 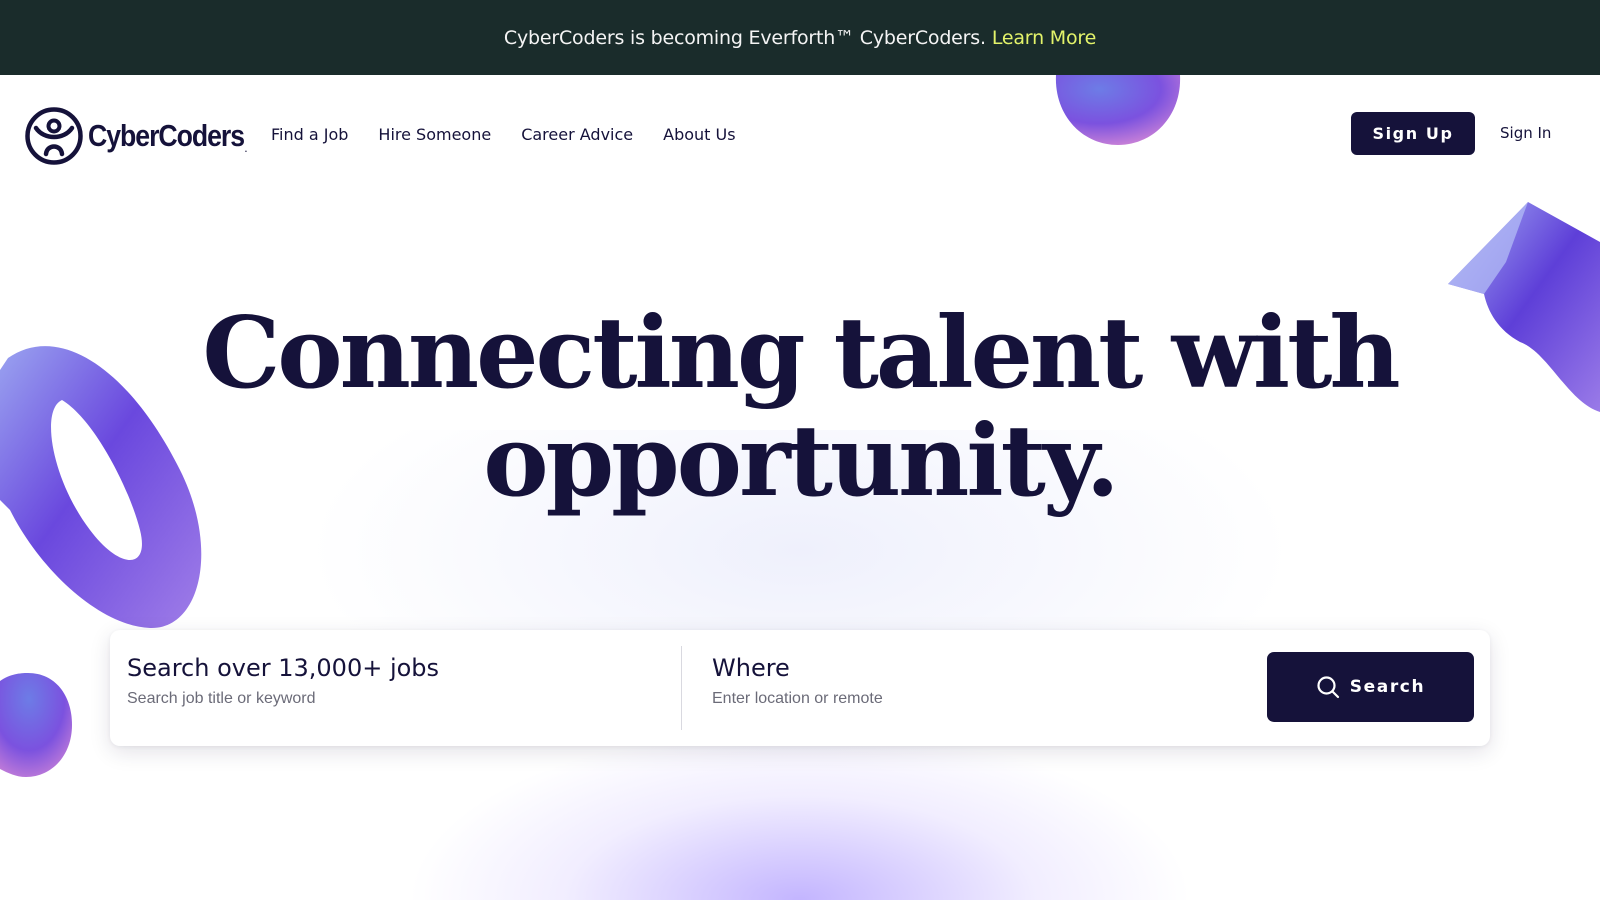 What do you see at coordinates (751, 668) in the screenshot?
I see `location-label: Where` at bounding box center [751, 668].